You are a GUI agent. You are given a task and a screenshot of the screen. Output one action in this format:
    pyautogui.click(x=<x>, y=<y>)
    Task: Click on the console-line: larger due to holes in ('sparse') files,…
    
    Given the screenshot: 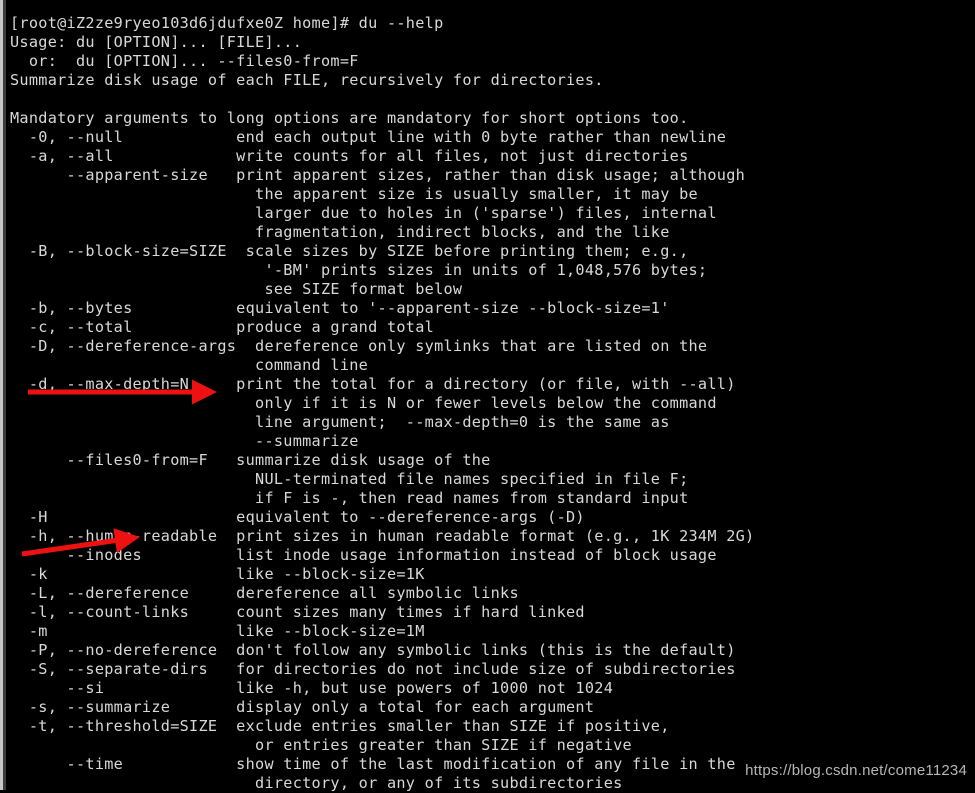 What is the action you would take?
    pyautogui.click(x=363, y=213)
    